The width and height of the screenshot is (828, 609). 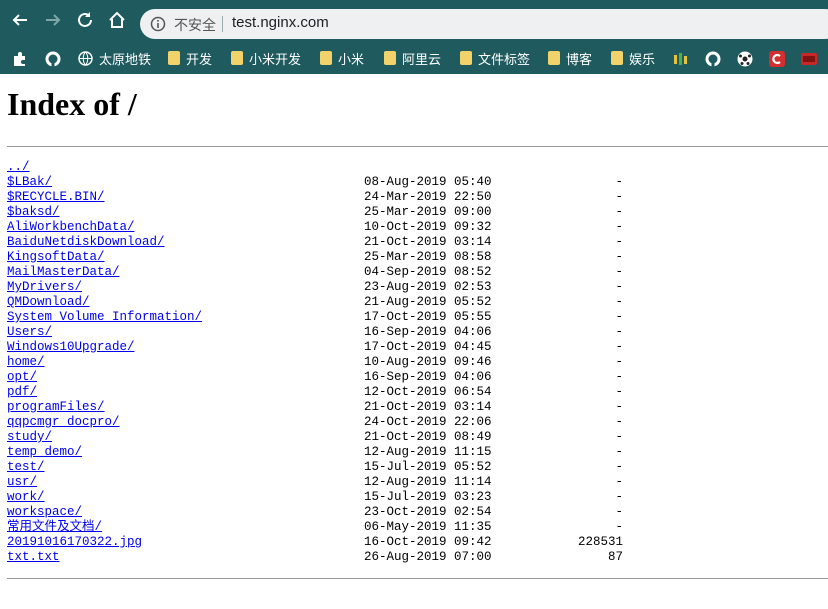 I want to click on entry-link: pdf/, so click(x=22, y=392).